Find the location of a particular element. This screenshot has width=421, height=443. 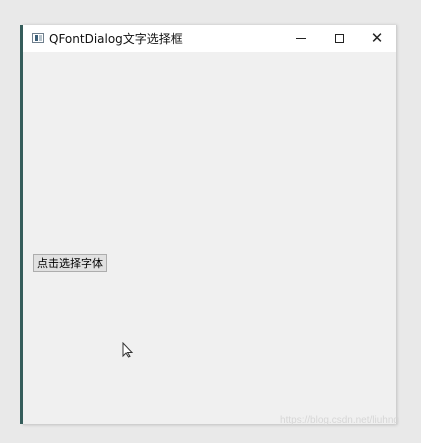

maximize-button is located at coordinates (339, 38).